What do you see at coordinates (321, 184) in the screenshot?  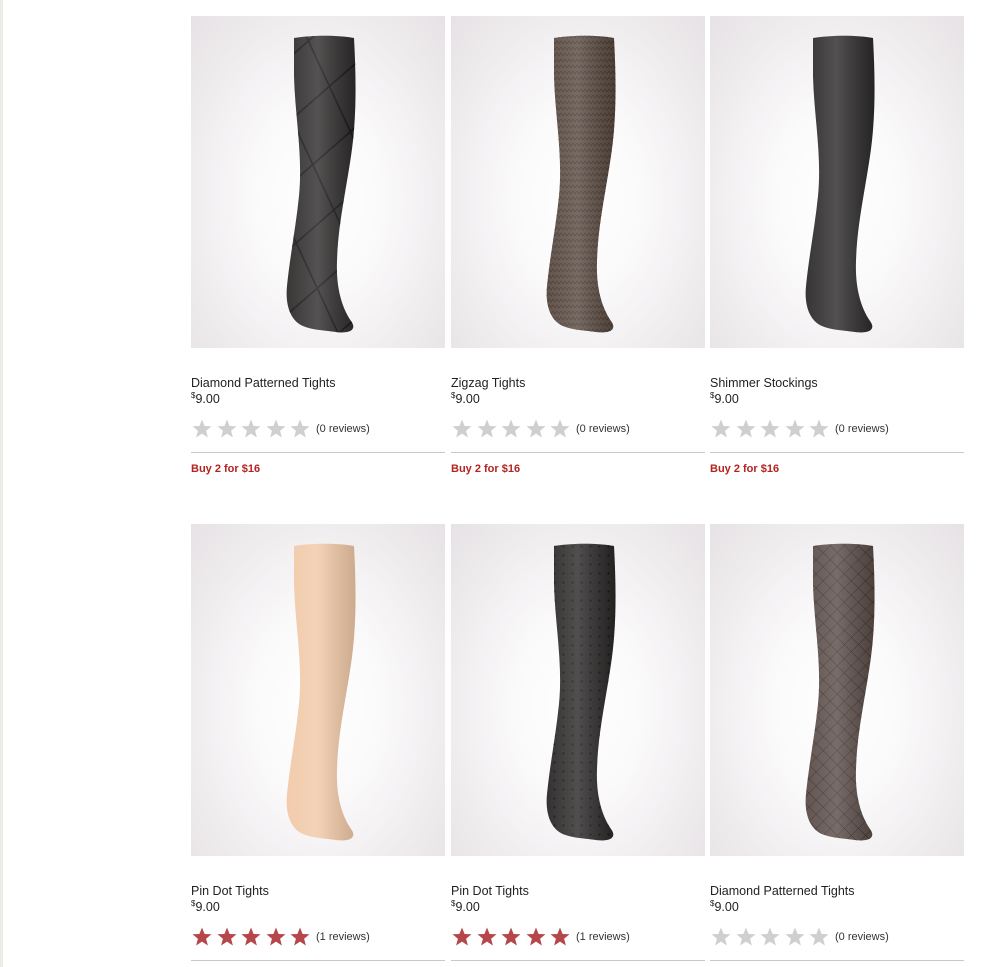 I see `diamond-pattern-black-tights-image` at bounding box center [321, 184].